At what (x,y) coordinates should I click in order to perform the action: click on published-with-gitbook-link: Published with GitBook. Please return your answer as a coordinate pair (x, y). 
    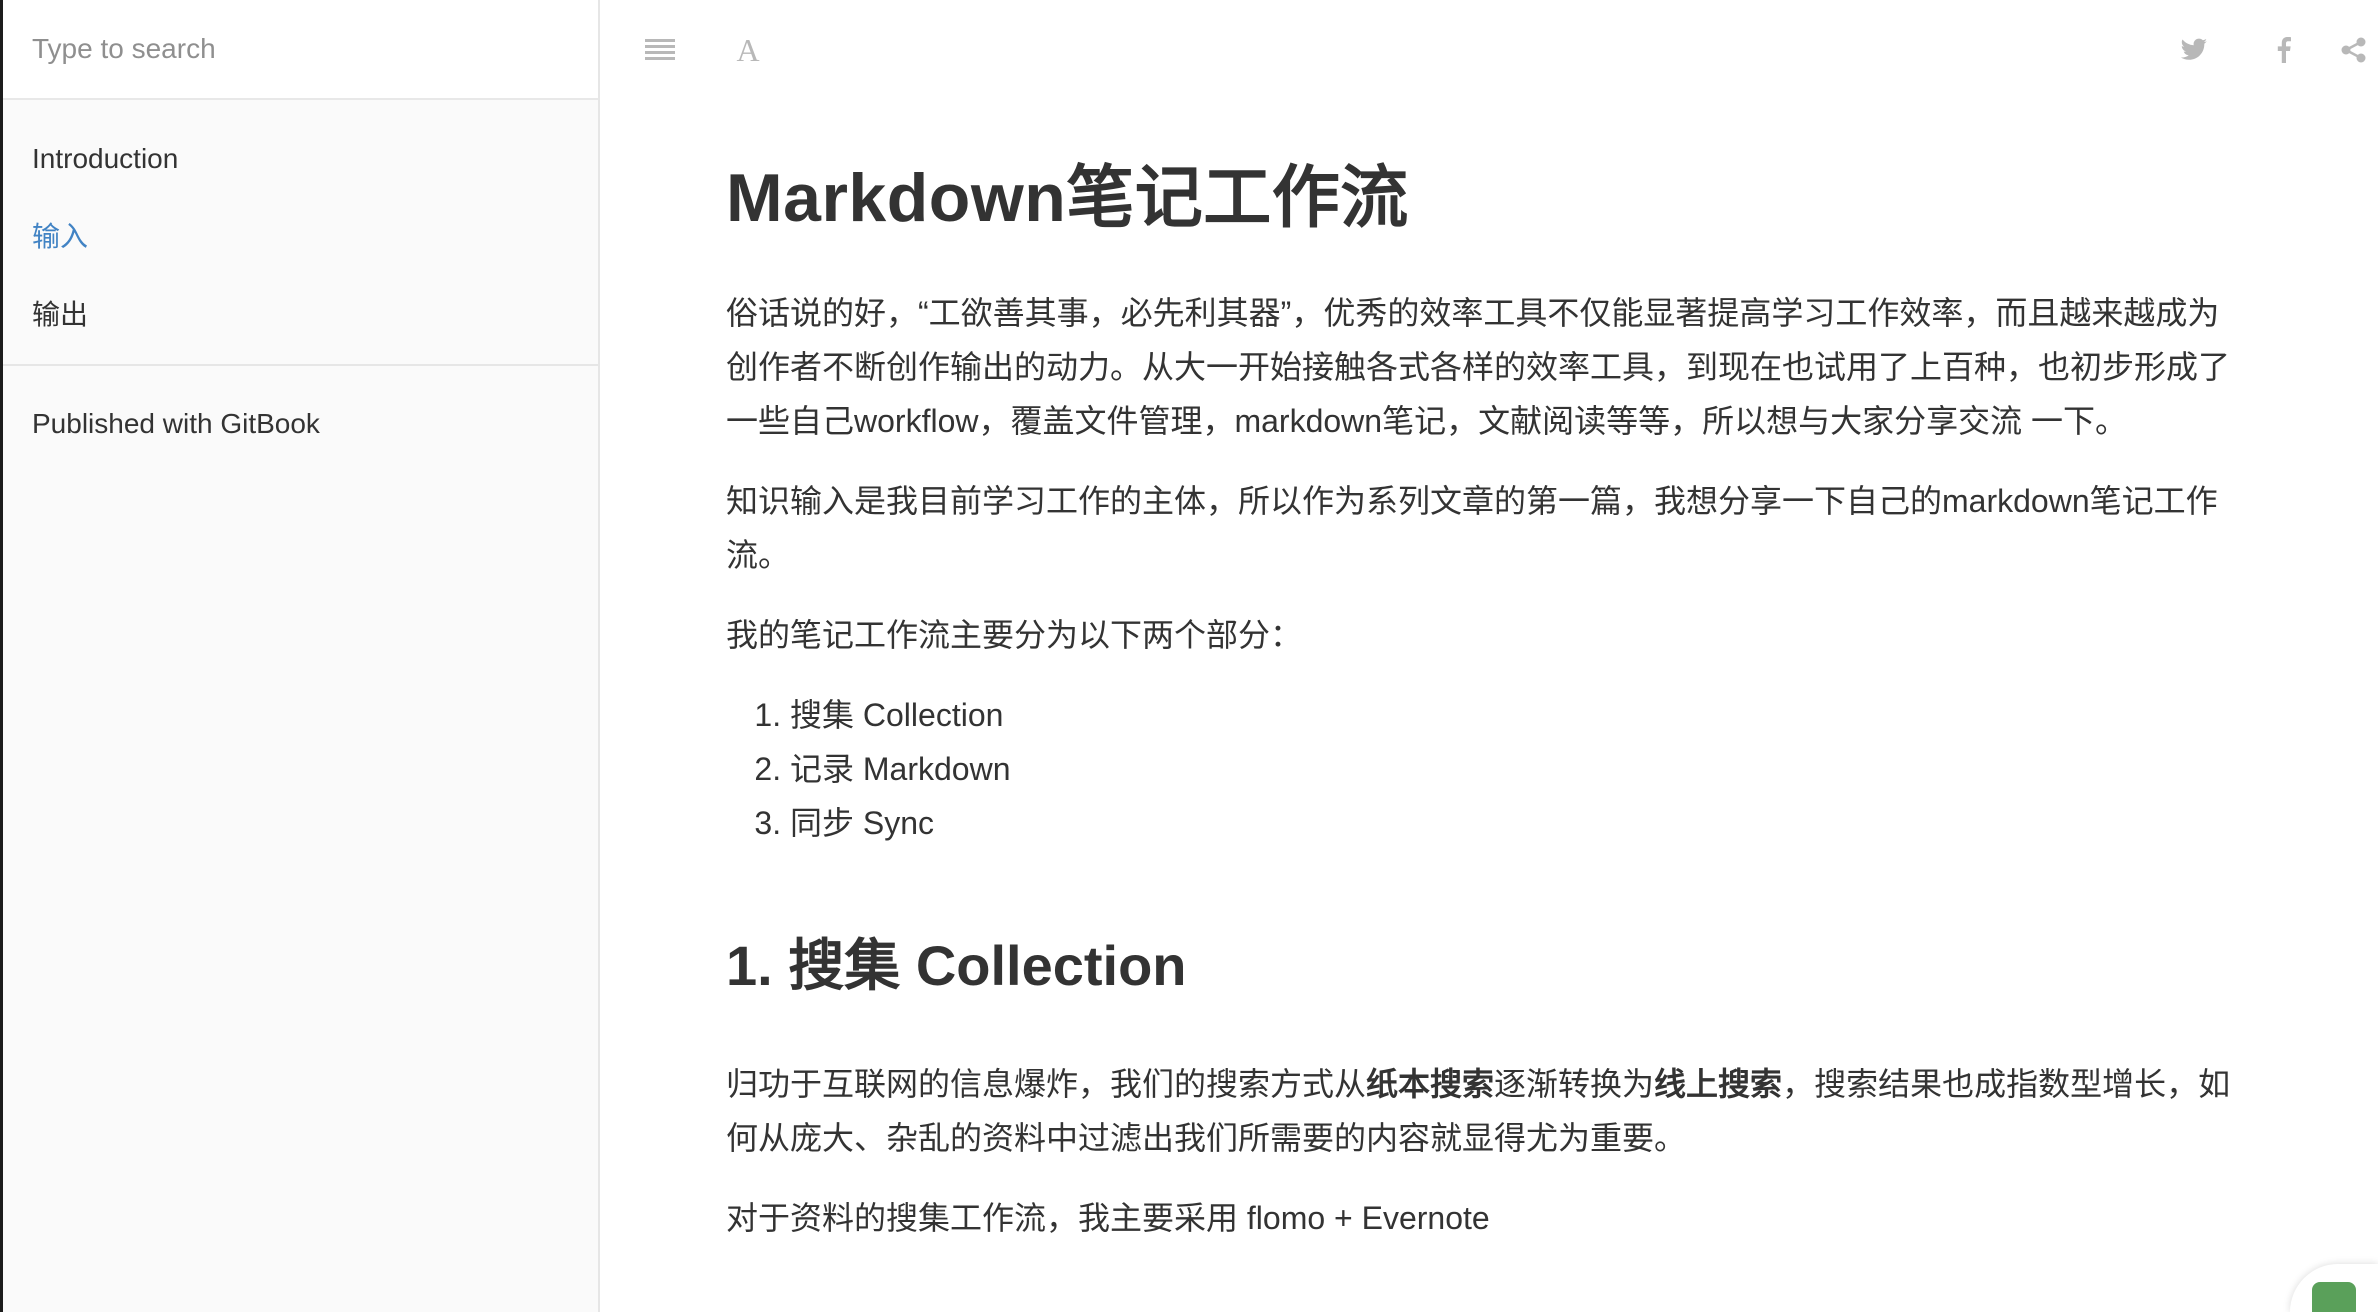
    Looking at the image, I should click on (300, 424).